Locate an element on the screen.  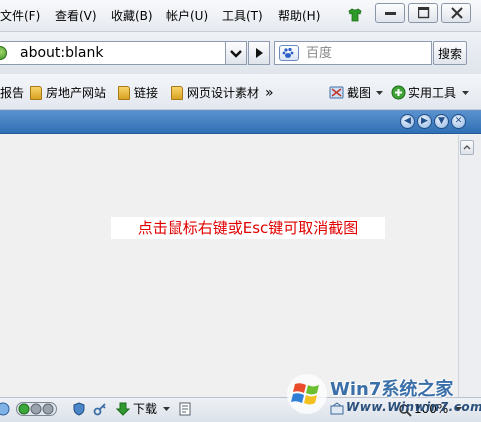
utilities-menu-button: 实用工具 is located at coordinates (432, 93).